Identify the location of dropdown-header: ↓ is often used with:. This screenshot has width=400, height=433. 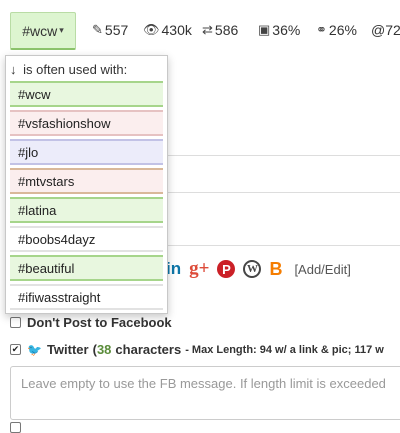
(68, 69).